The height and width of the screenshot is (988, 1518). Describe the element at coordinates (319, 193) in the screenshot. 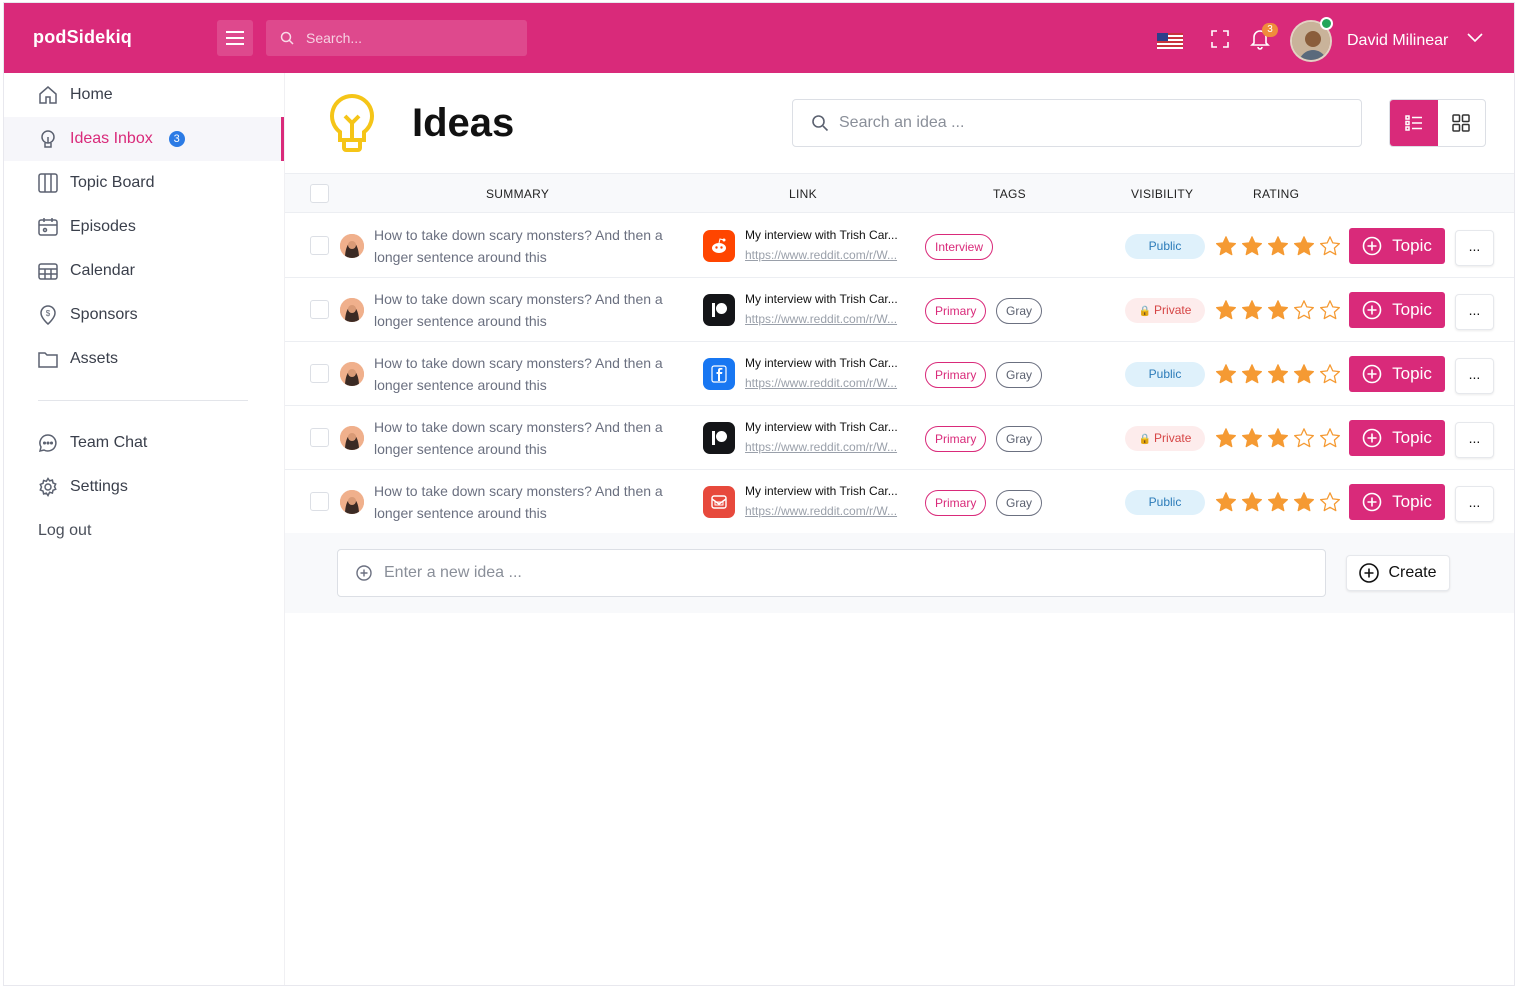

I see `select-all-checkbox` at that location.